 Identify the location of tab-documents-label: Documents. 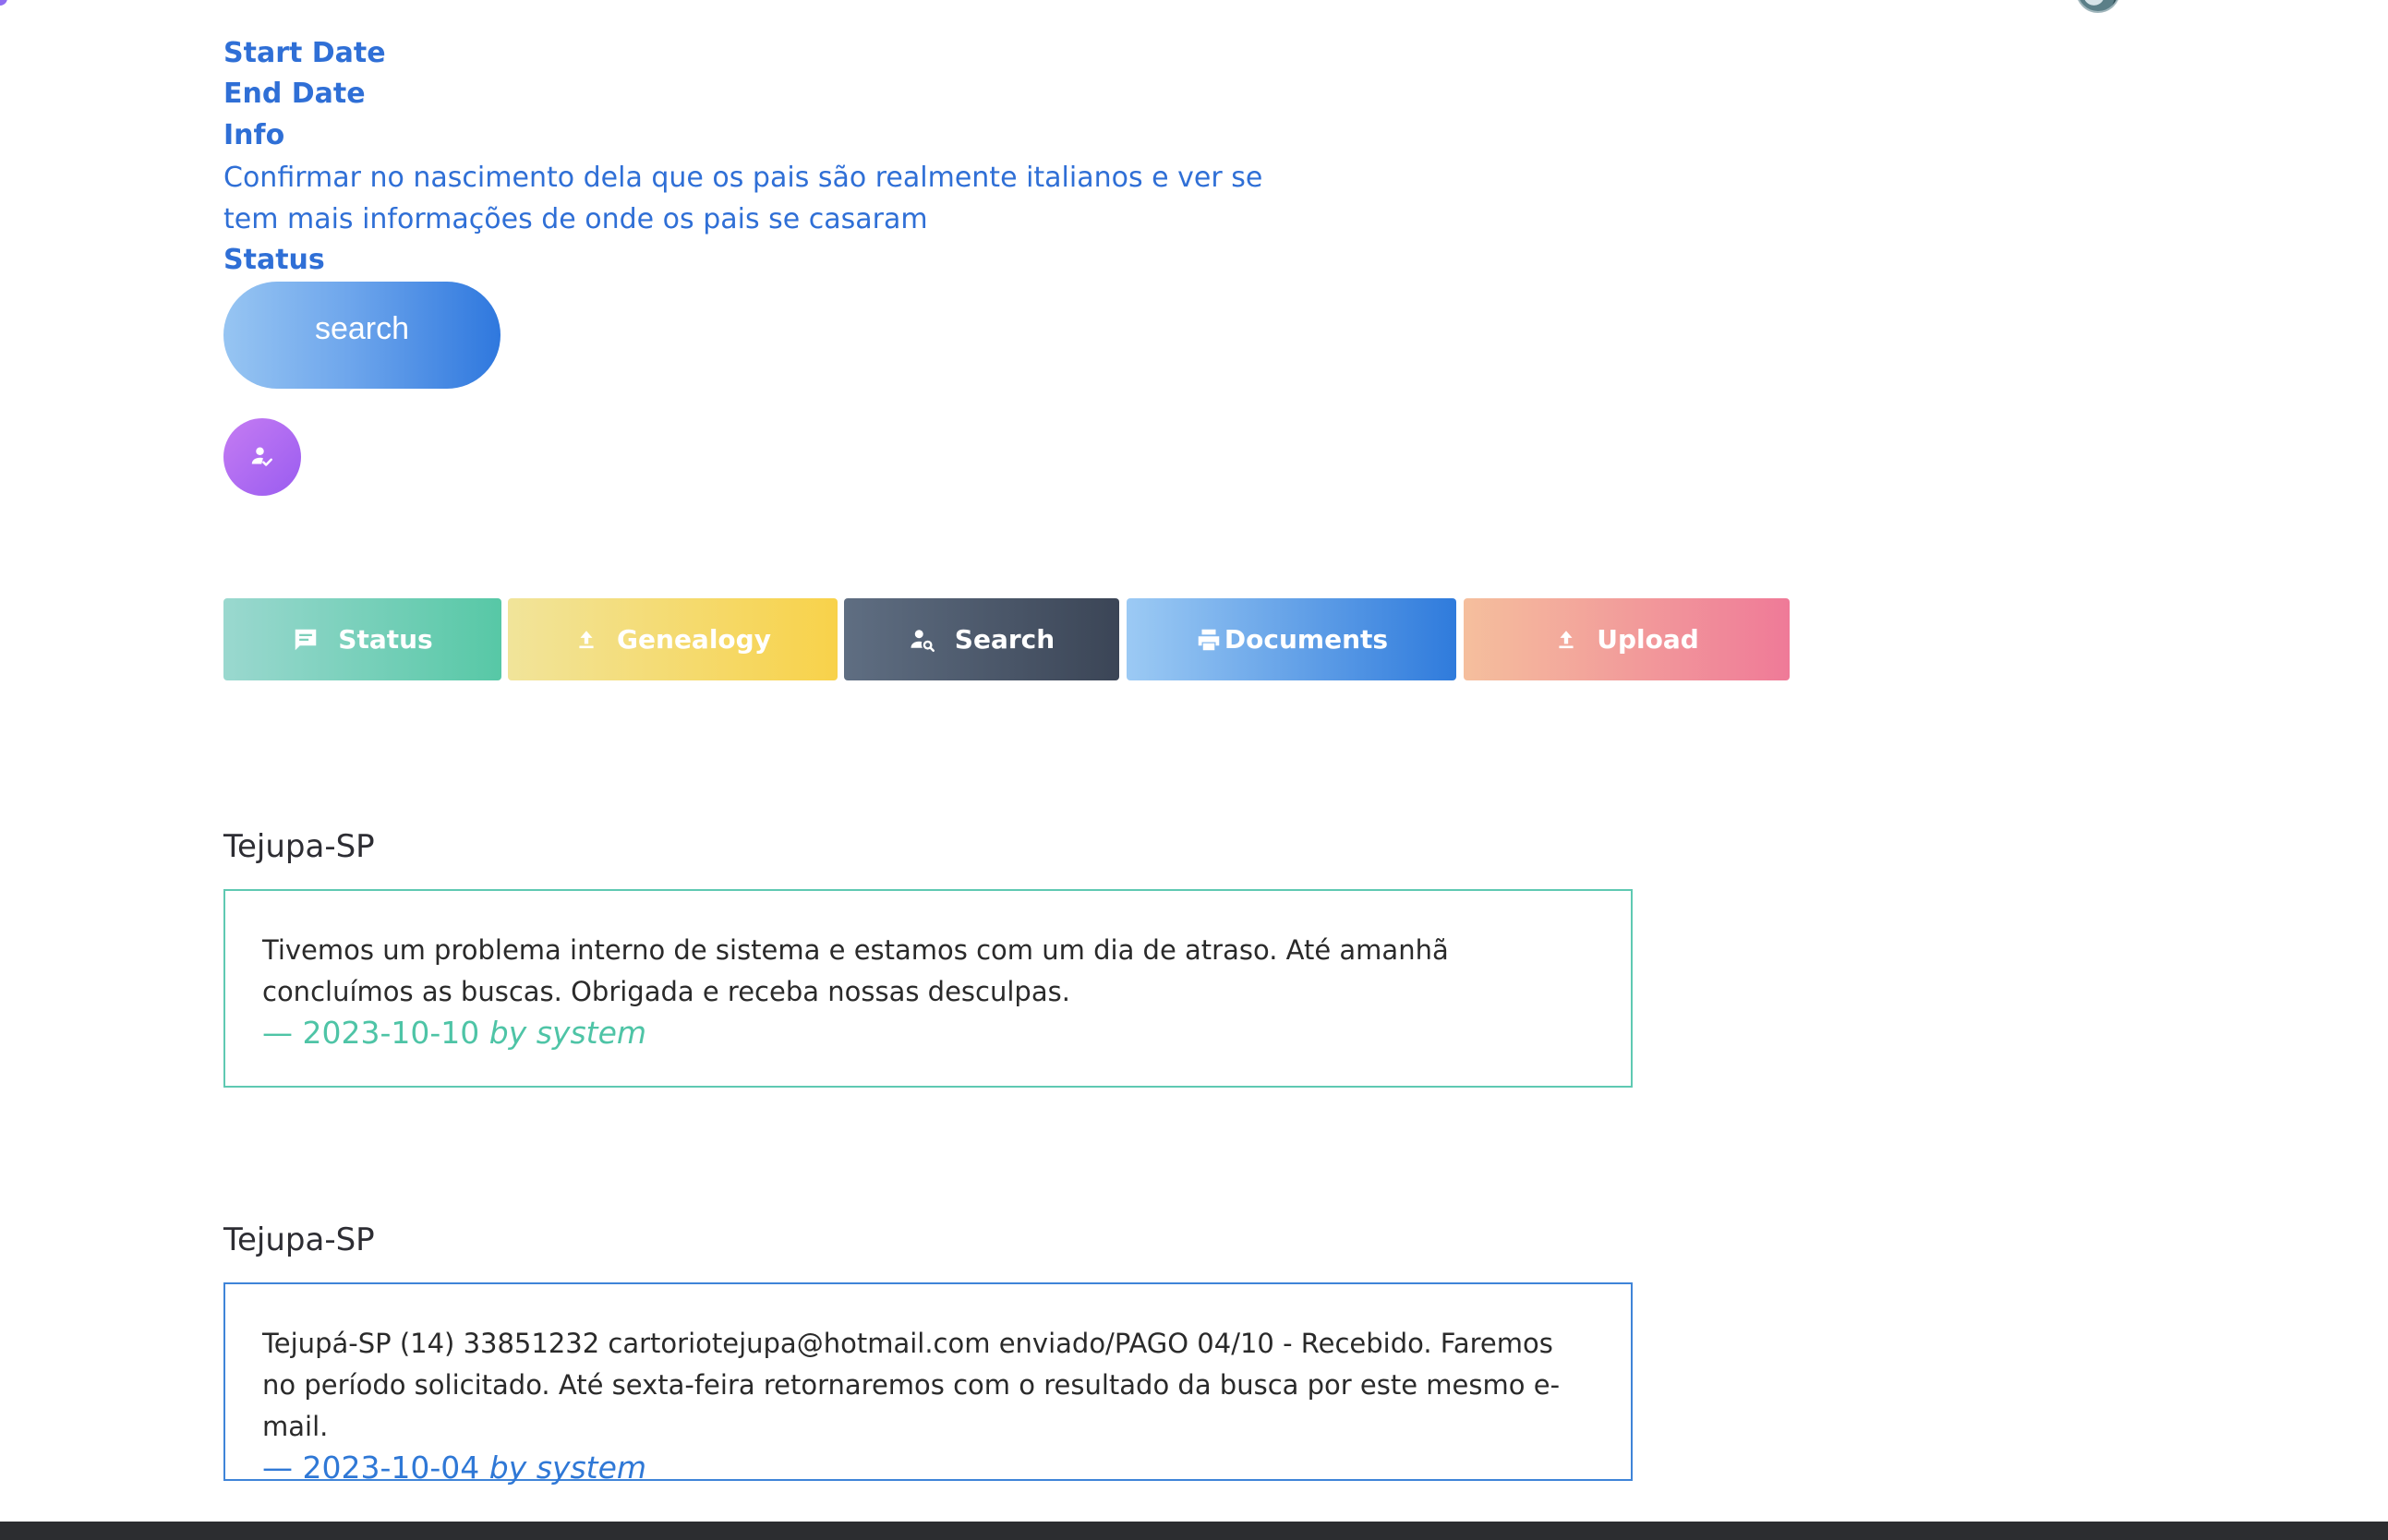
(1306, 639).